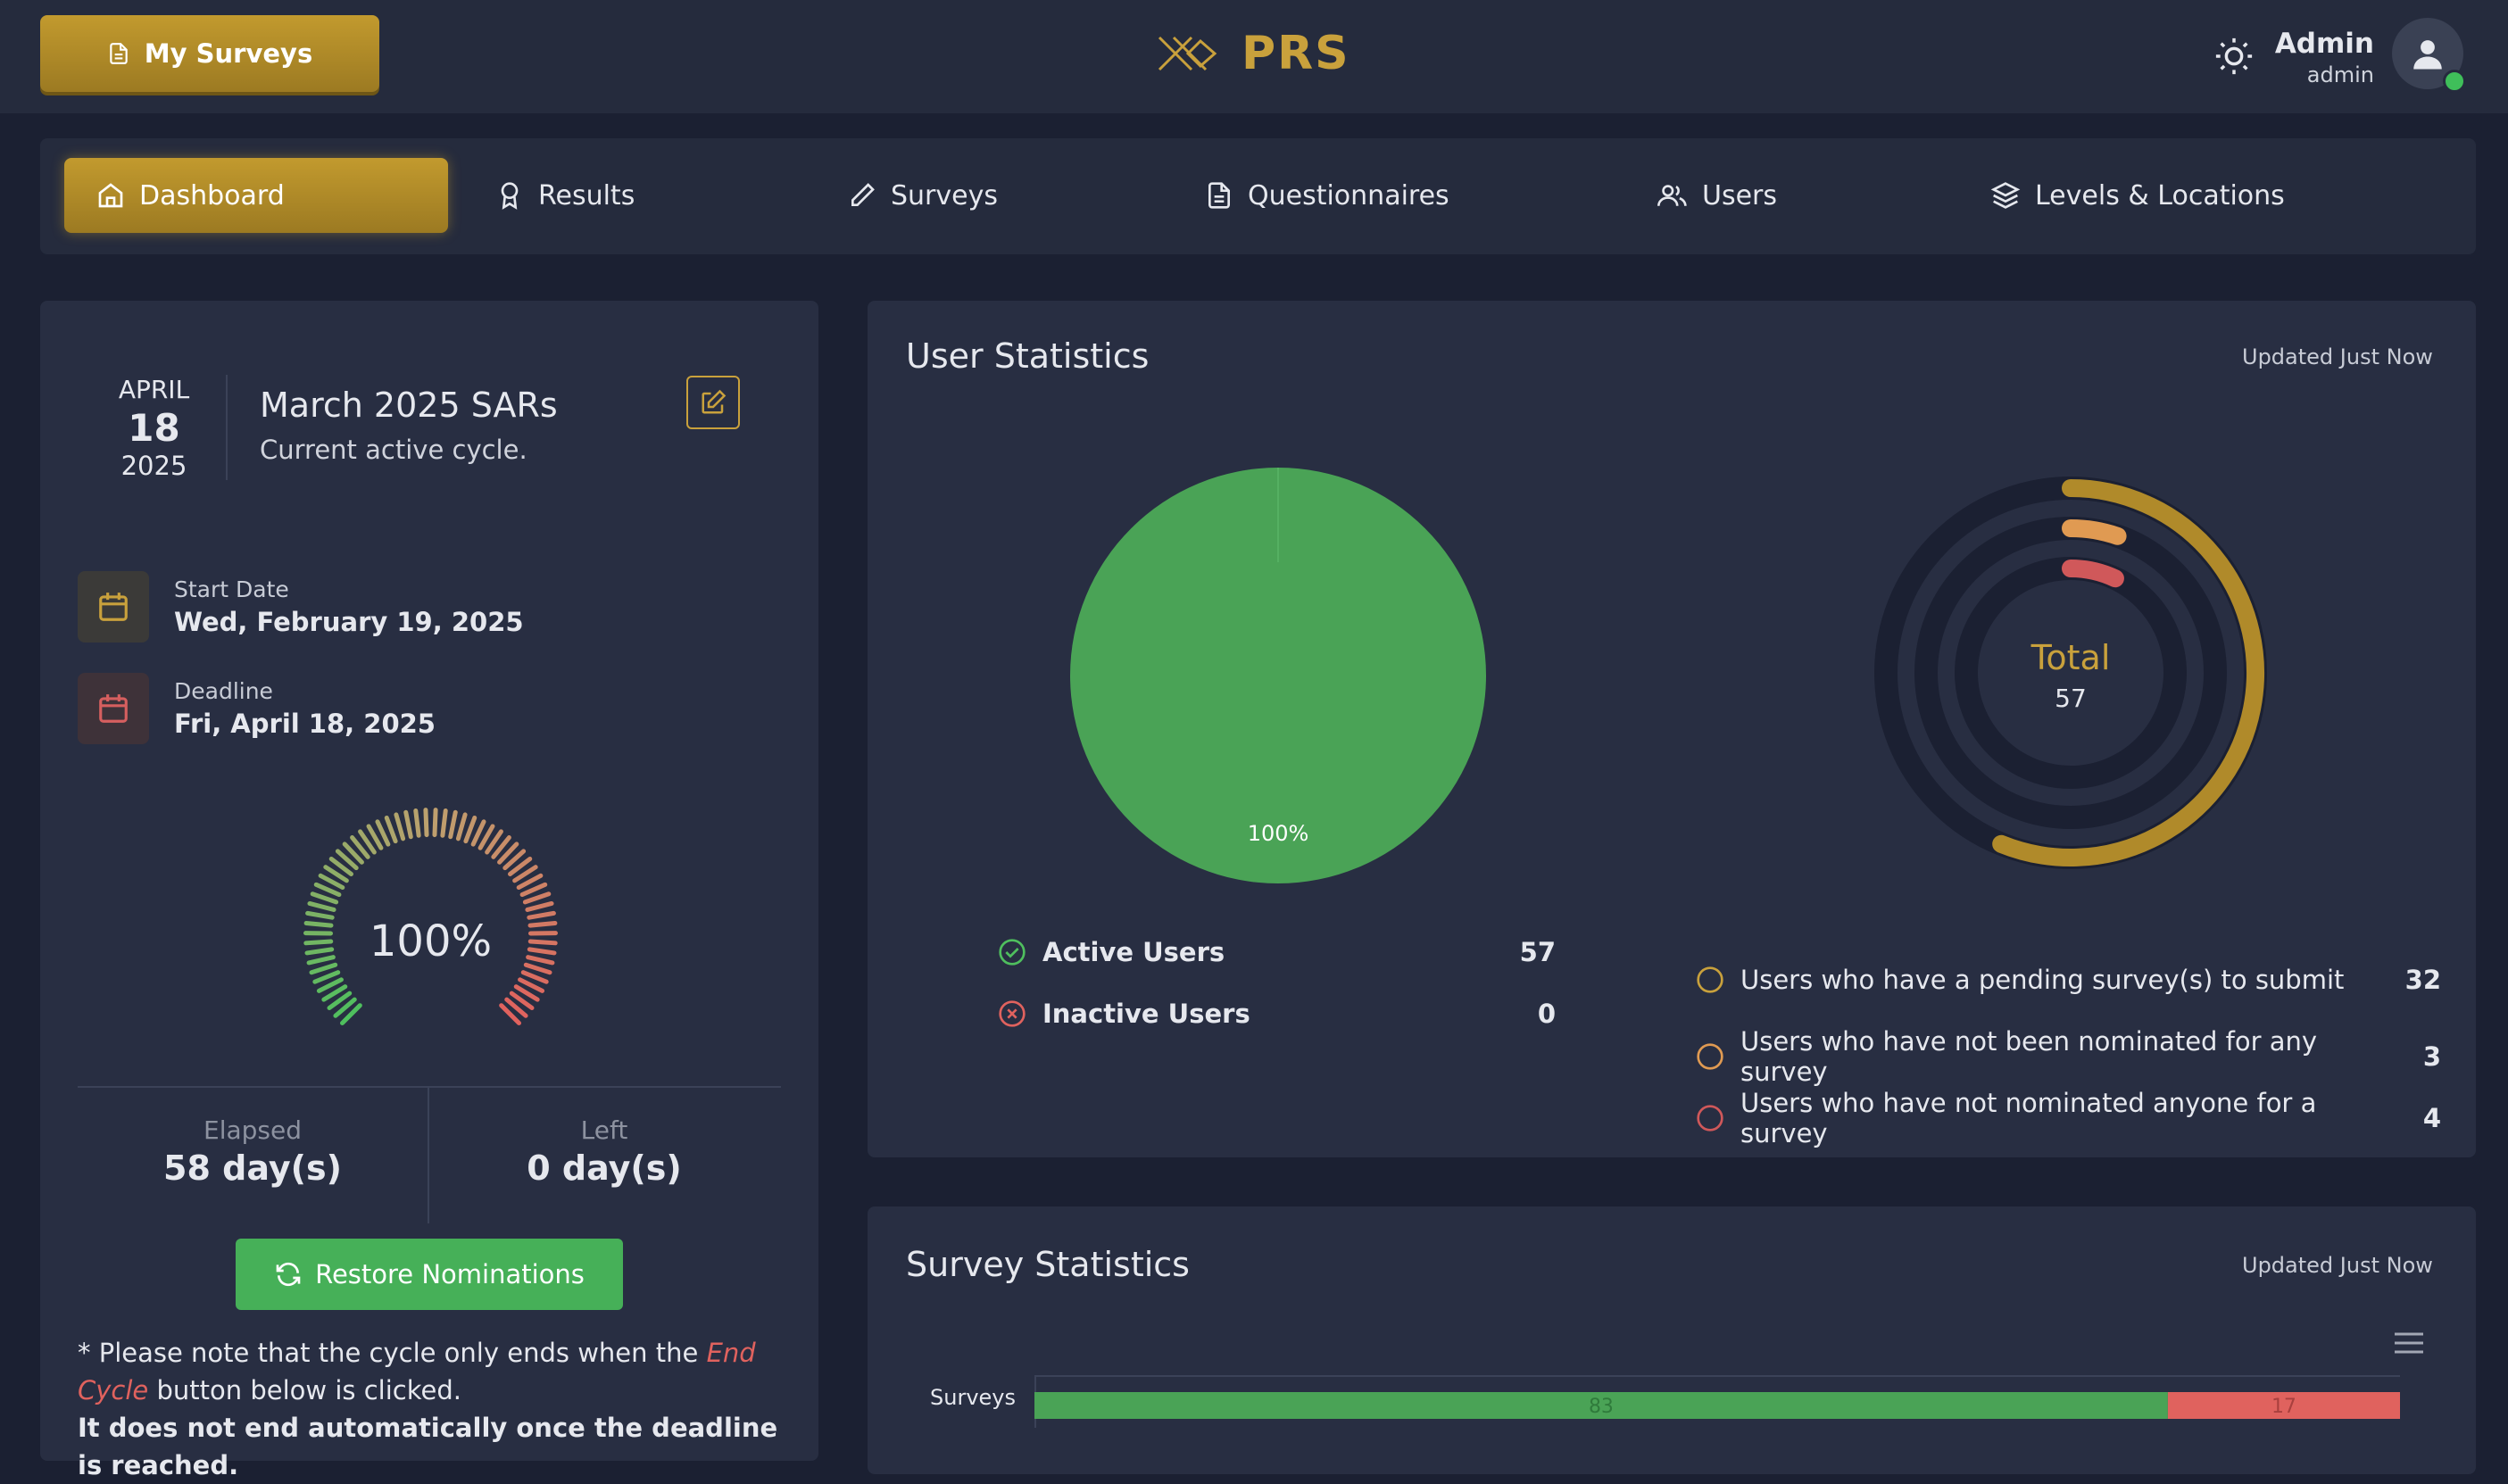  I want to click on left-value: 0 day(s), so click(604, 1168).